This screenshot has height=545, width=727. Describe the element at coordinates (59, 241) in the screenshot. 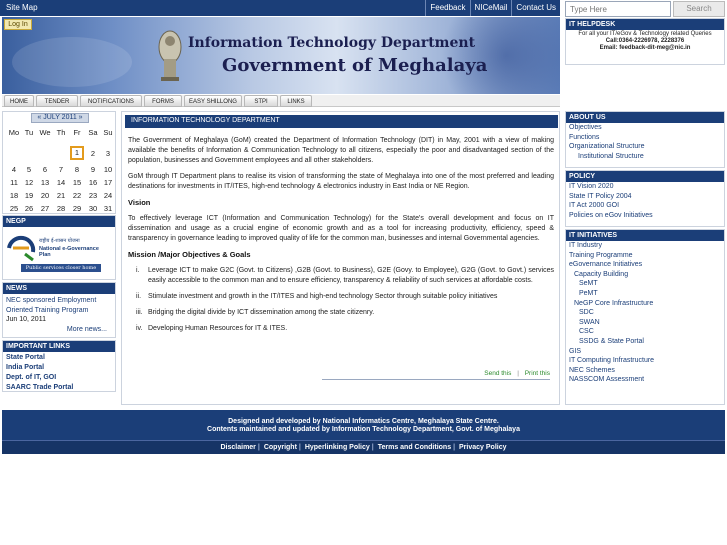

I see `negp-hindi-text: राष्ट्रीय ई-शासन योजना` at that location.